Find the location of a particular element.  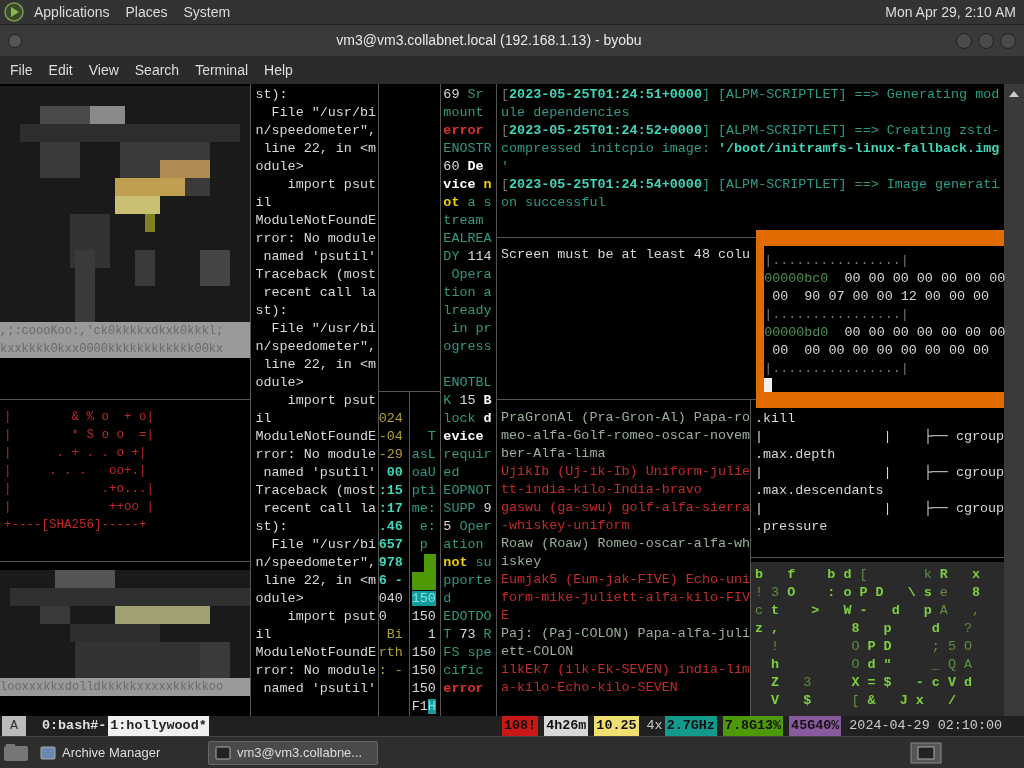

scrollbar is located at coordinates (1014, 400).